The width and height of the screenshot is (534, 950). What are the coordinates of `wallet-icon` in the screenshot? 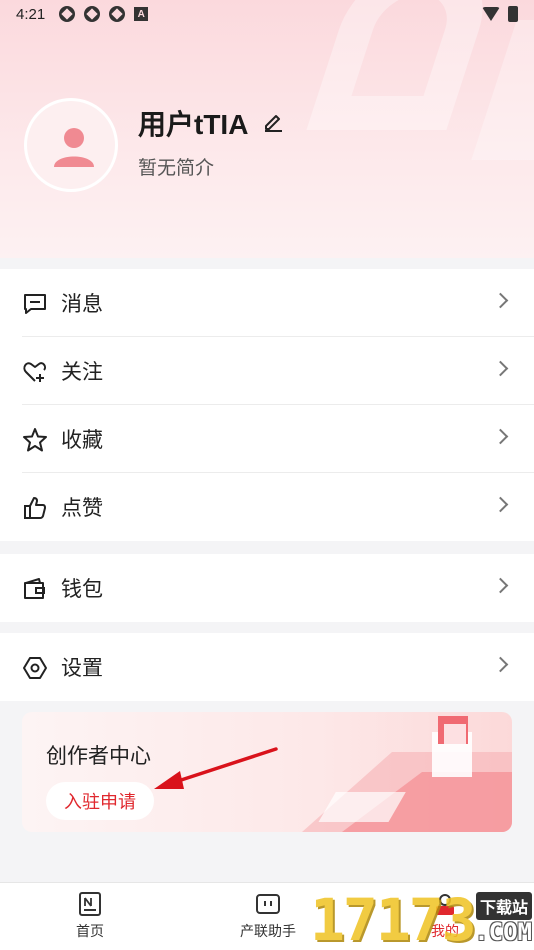 It's located at (34, 588).